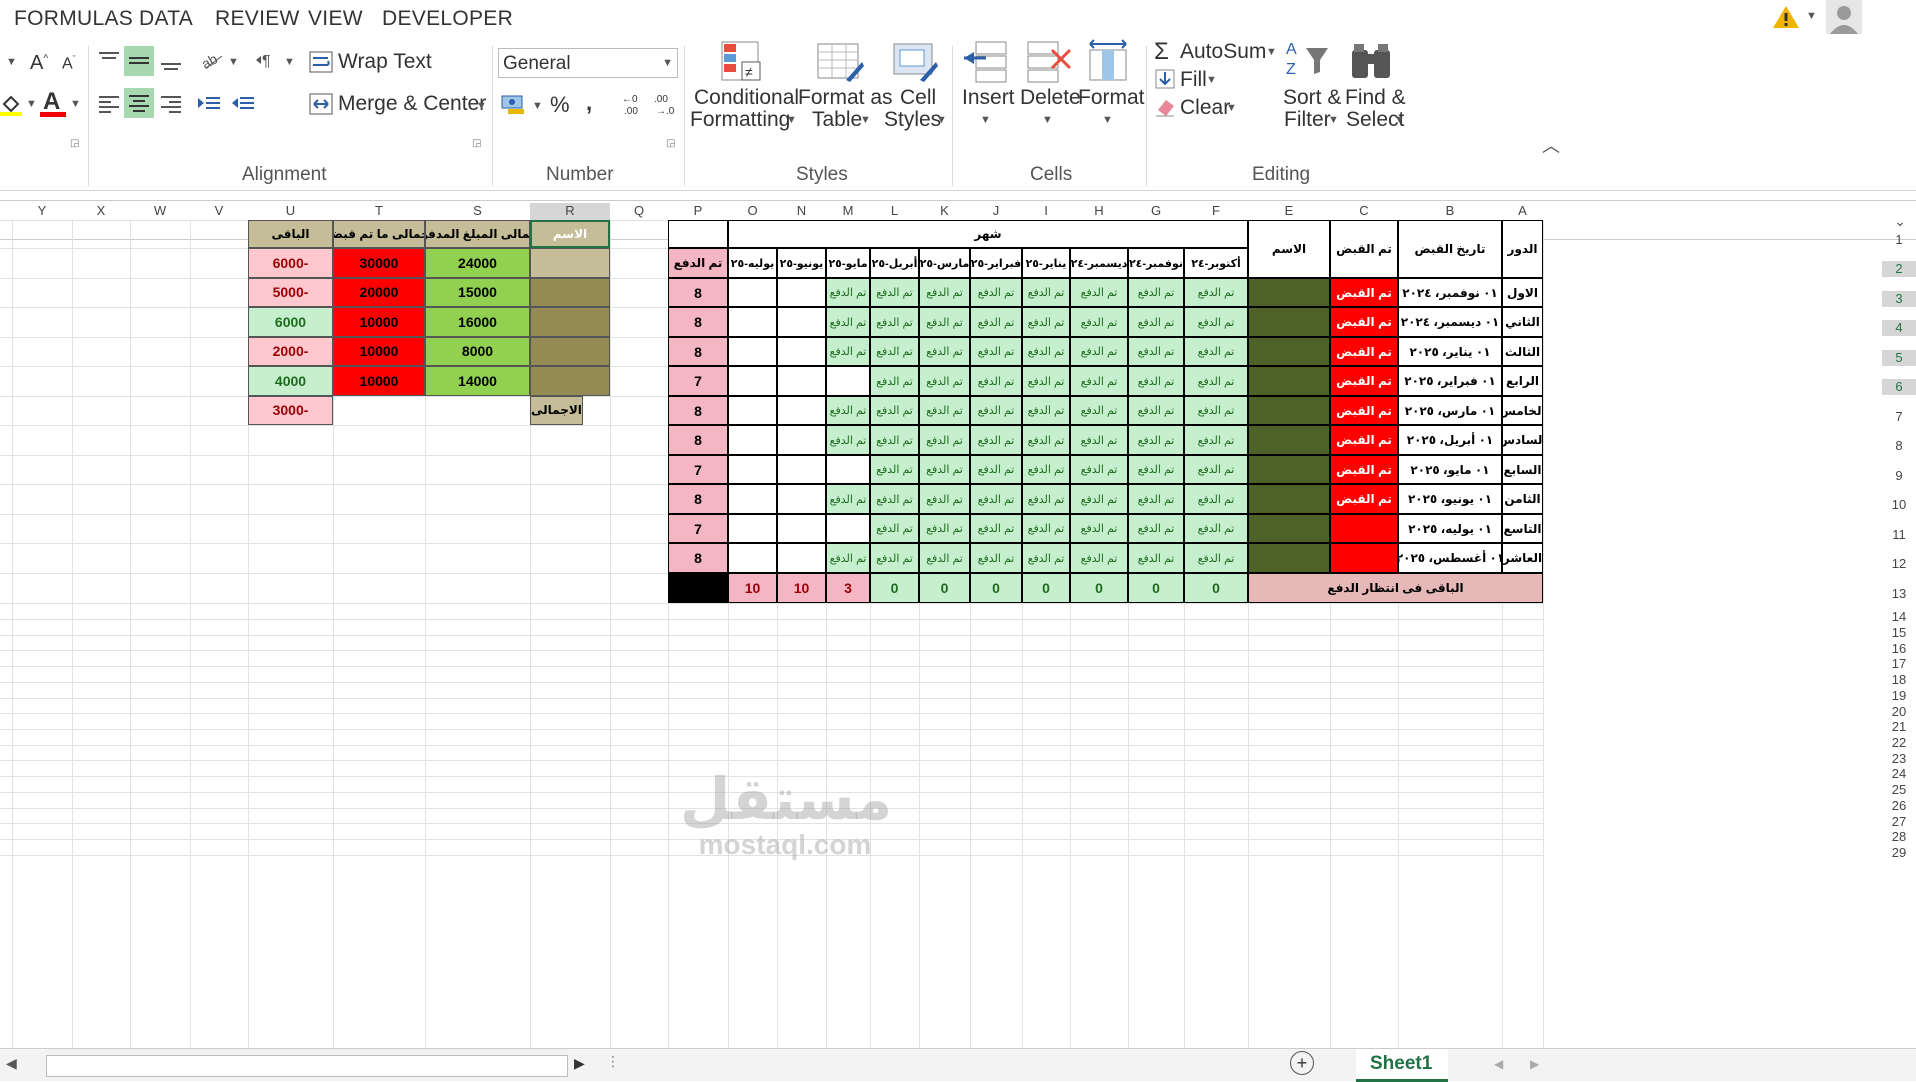 Image resolution: width=1916 pixels, height=1082 pixels. I want to click on header-paid: تم الدفع, so click(698, 263).